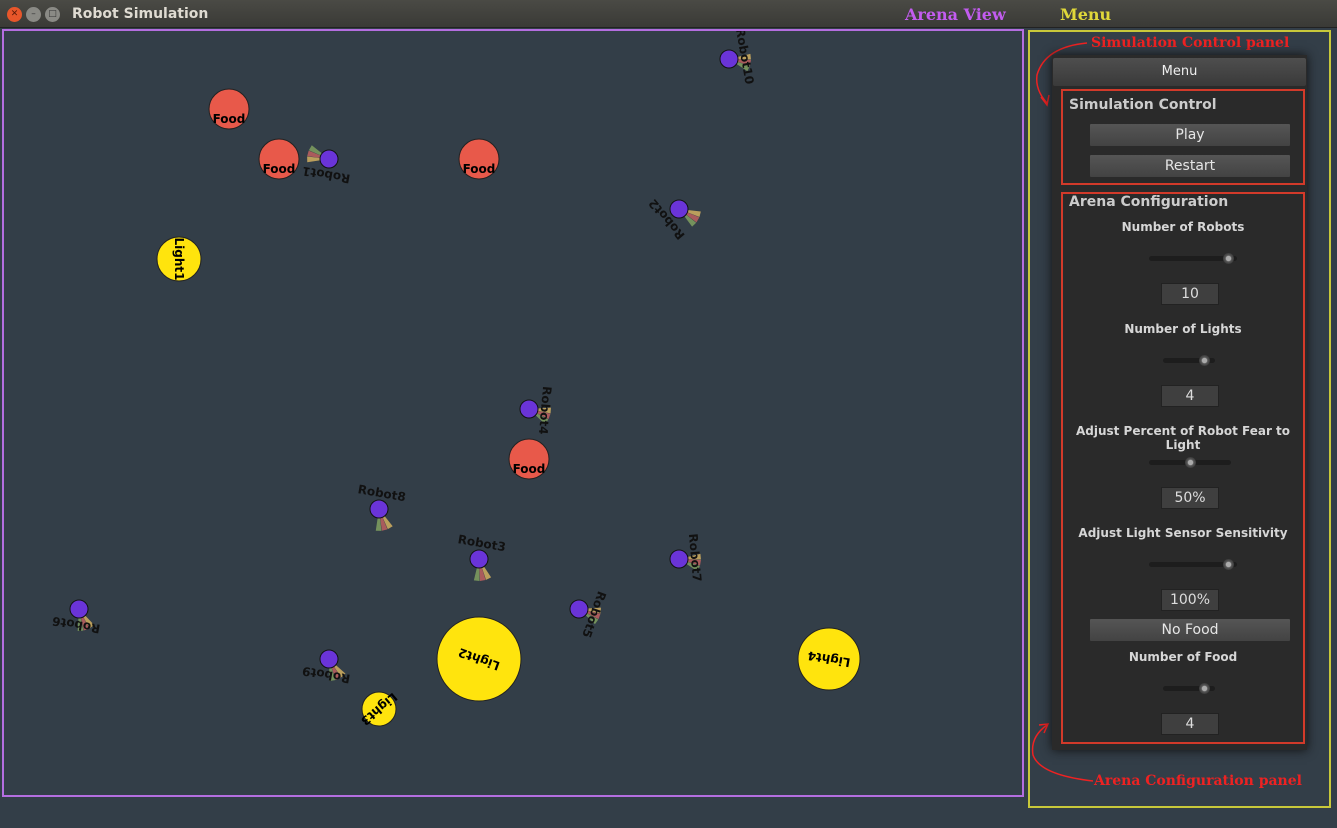 The height and width of the screenshot is (828, 1337). Describe the element at coordinates (1179, 72) in the screenshot. I see `menu-button: Menu` at that location.